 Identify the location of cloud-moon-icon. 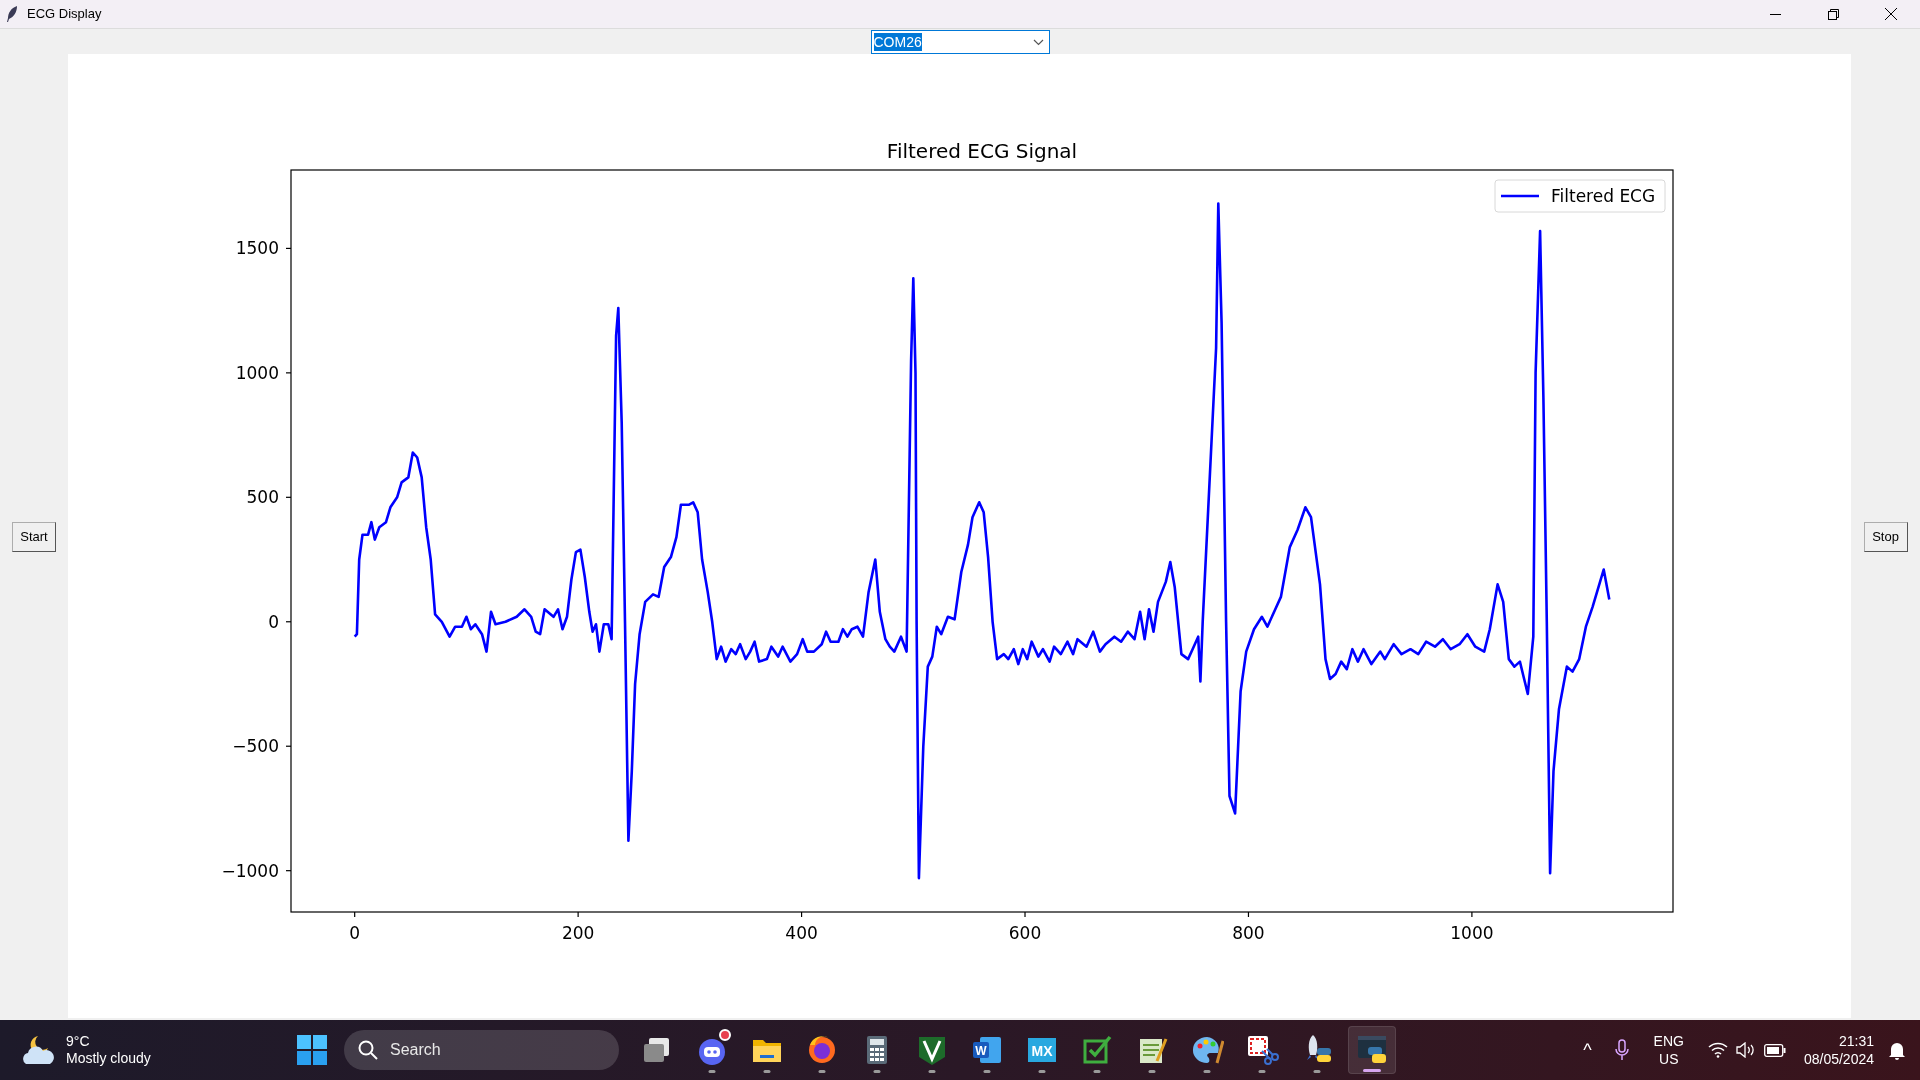
(38, 1050).